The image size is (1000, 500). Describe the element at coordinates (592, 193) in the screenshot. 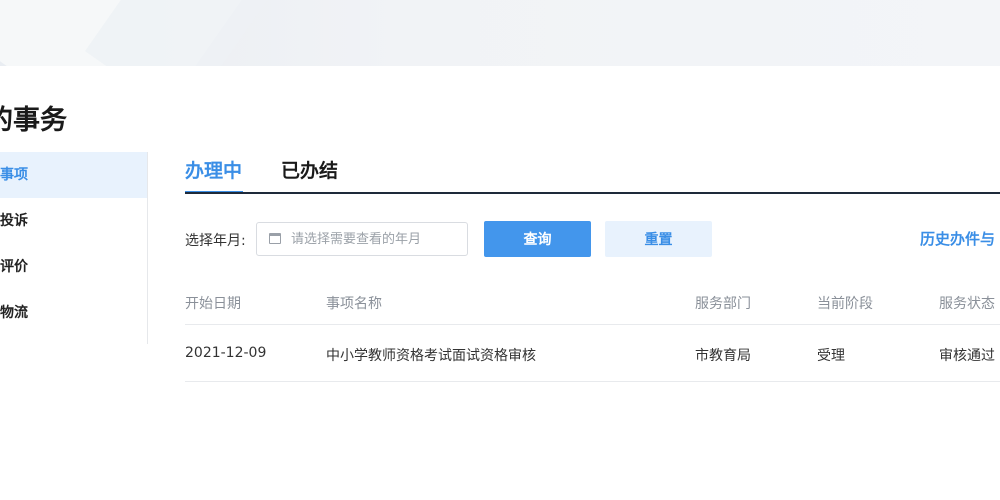

I see `tabs-divider` at that location.